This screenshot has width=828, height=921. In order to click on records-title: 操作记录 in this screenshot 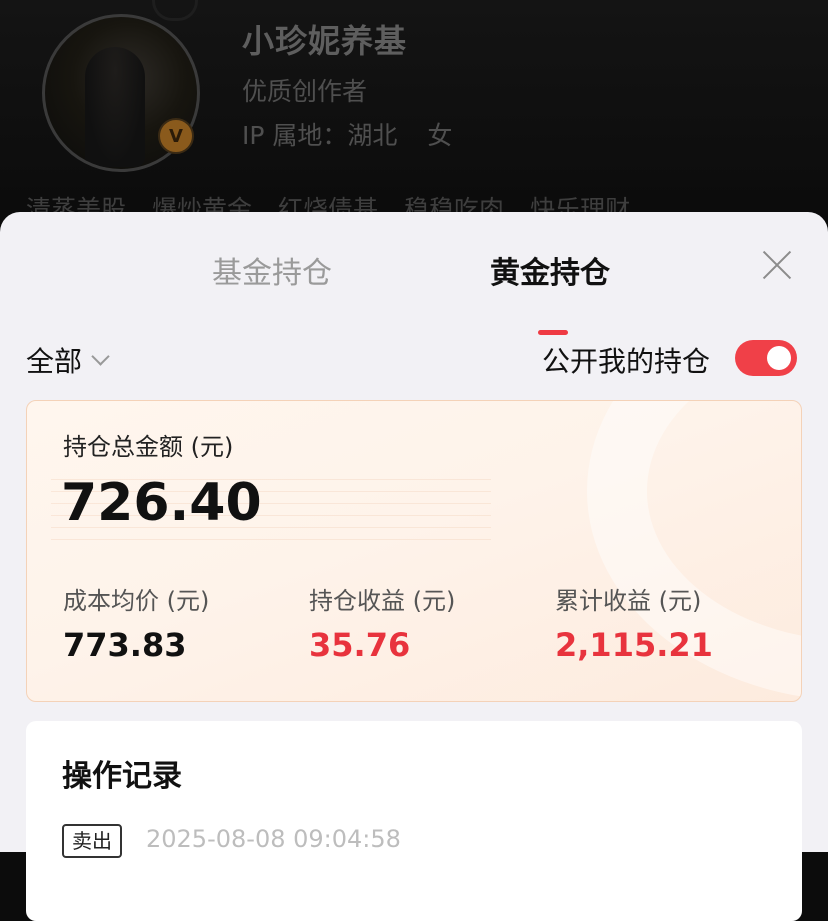, I will do `click(122, 776)`.